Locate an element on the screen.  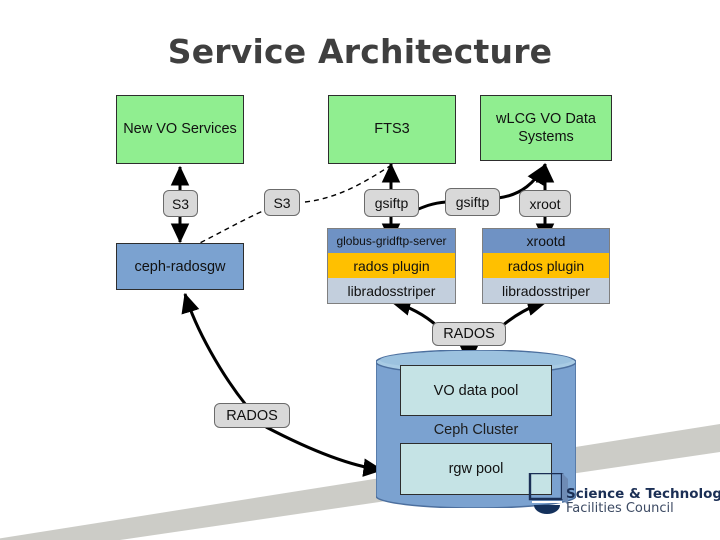
stfc-logo-mark-icon is located at coordinates (548, 493).